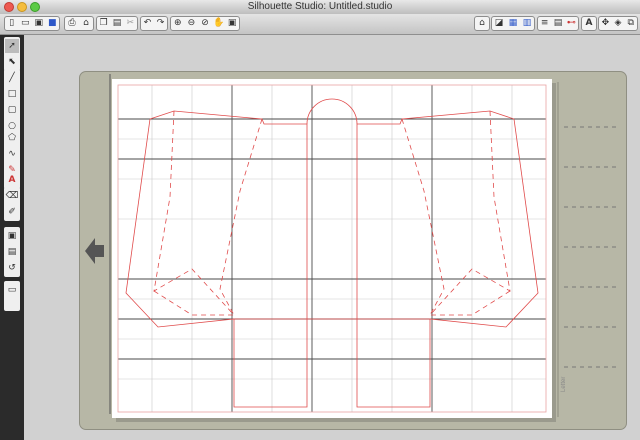 This screenshot has height=440, width=640. I want to click on replicate-icon: ✥, so click(605, 24).